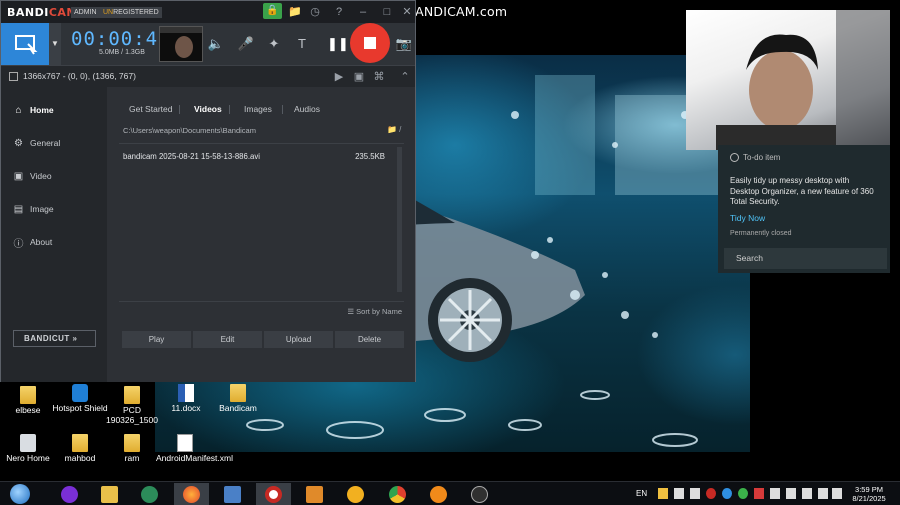  Describe the element at coordinates (25, 44) in the screenshot. I see `screen-mode-button` at that location.